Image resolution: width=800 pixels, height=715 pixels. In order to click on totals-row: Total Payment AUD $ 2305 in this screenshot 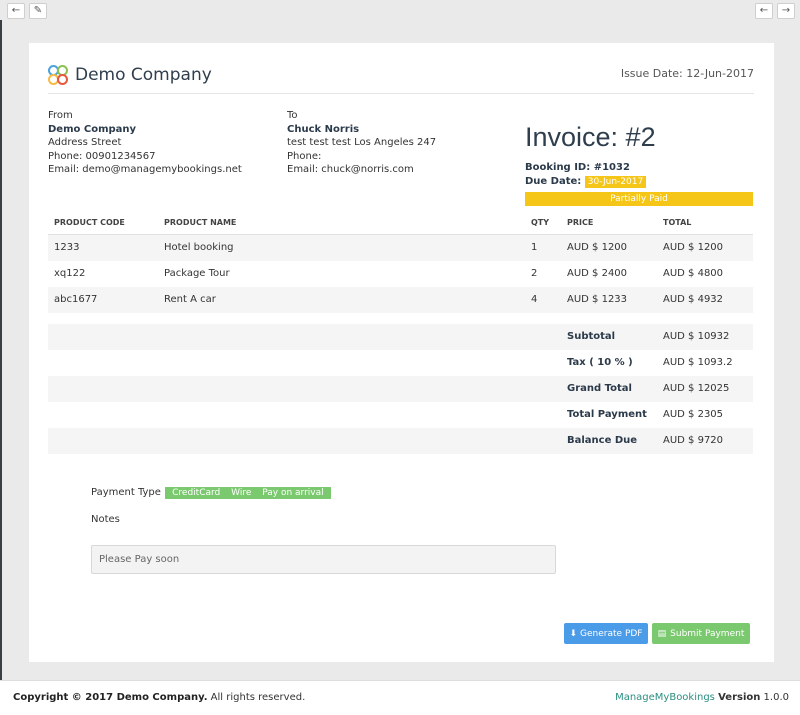, I will do `click(400, 415)`.